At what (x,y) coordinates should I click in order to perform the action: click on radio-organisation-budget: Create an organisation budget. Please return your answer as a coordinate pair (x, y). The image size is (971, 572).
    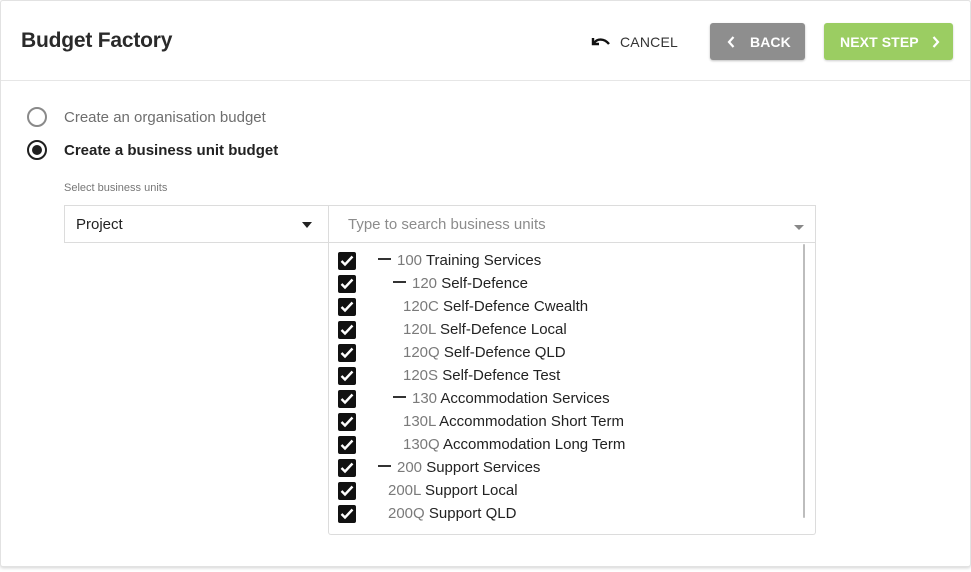
    Looking at the image, I should click on (146, 117).